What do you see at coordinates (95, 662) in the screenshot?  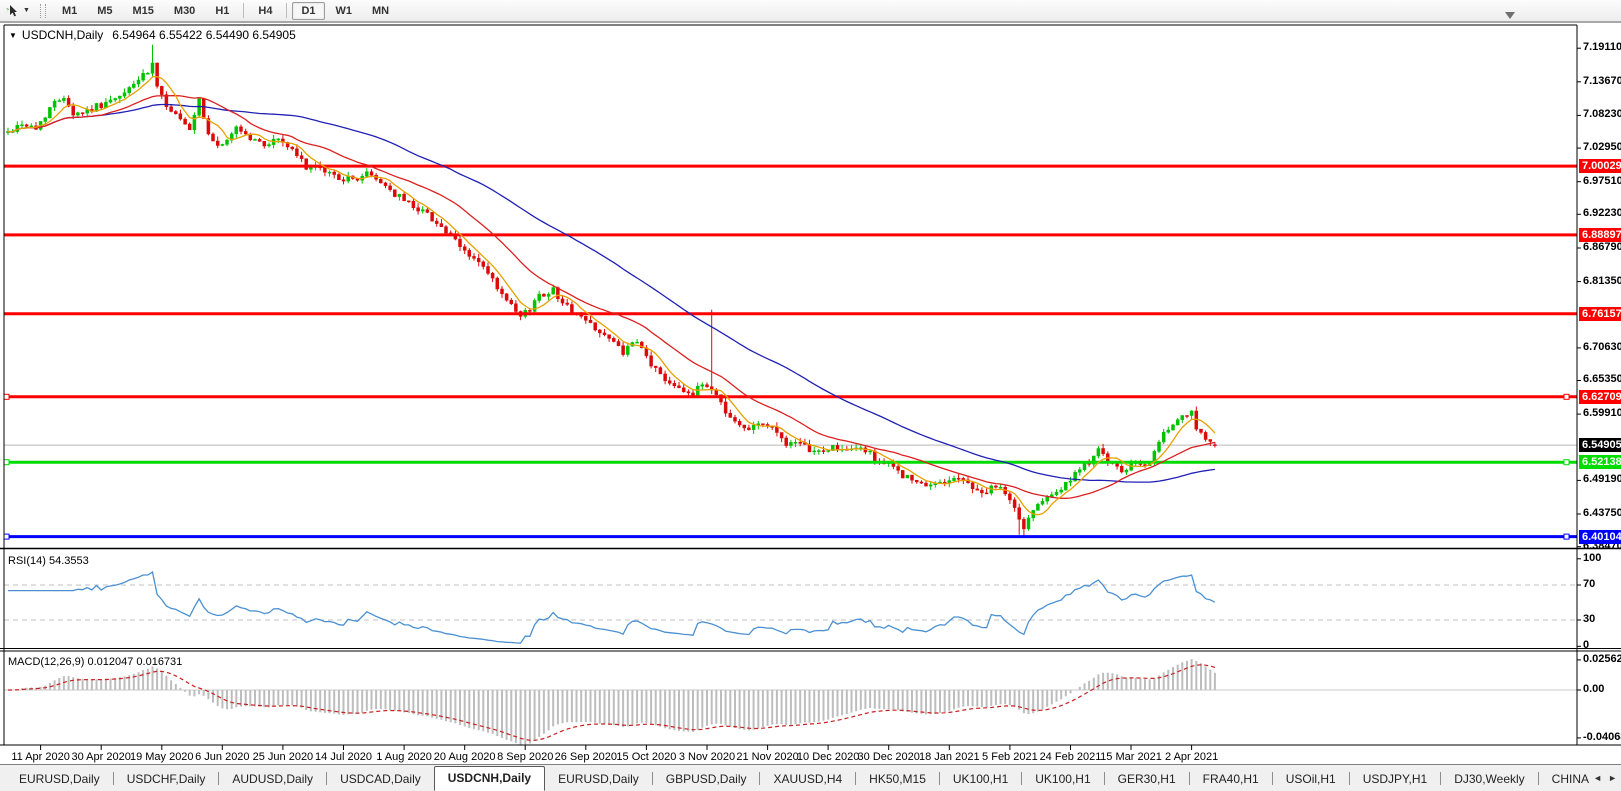 I see `macd-indicator-label: MACD(12,26,9) 0.012047 0.016731` at bounding box center [95, 662].